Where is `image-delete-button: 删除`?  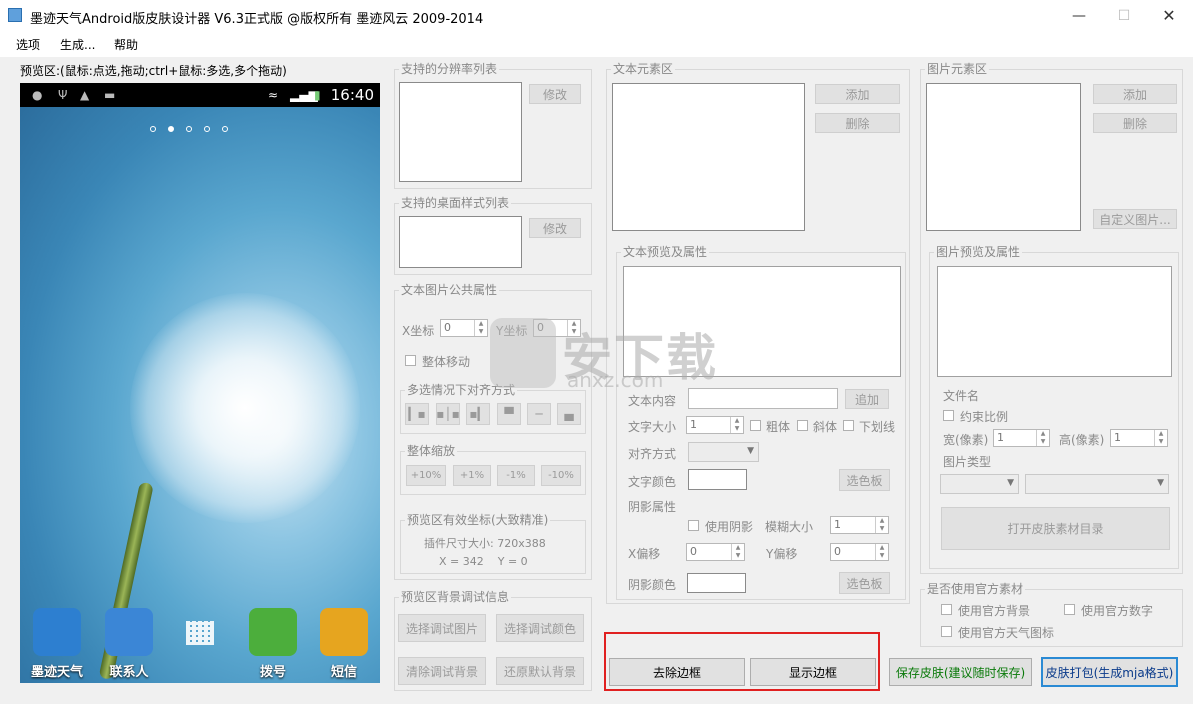 image-delete-button: 删除 is located at coordinates (1135, 123).